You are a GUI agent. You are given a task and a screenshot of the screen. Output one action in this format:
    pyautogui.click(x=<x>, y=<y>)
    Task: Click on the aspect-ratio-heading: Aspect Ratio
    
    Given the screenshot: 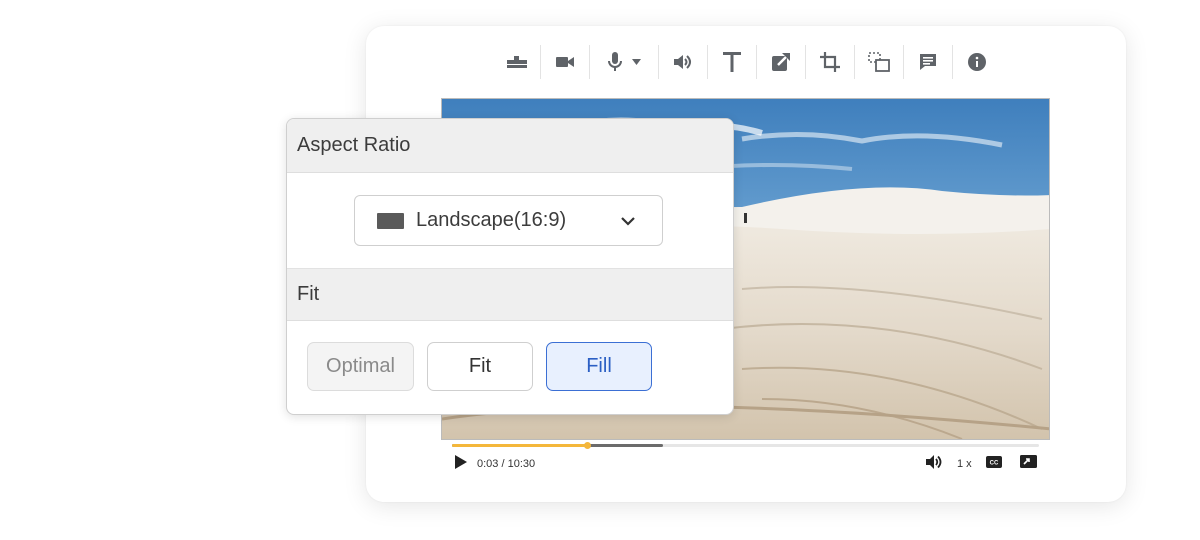 What is the action you would take?
    pyautogui.click(x=510, y=146)
    